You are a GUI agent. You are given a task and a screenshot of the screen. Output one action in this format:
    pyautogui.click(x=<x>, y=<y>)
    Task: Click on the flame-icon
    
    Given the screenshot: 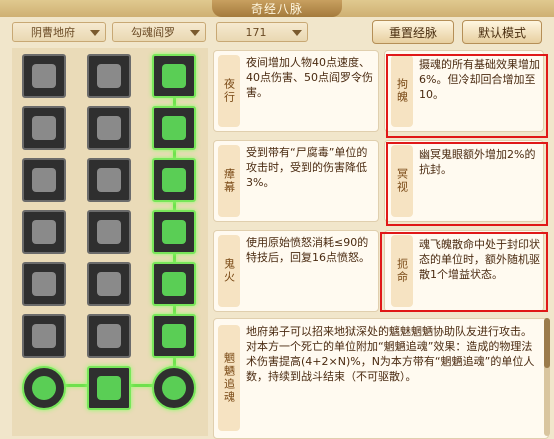 What is the action you would take?
    pyautogui.click(x=174, y=284)
    